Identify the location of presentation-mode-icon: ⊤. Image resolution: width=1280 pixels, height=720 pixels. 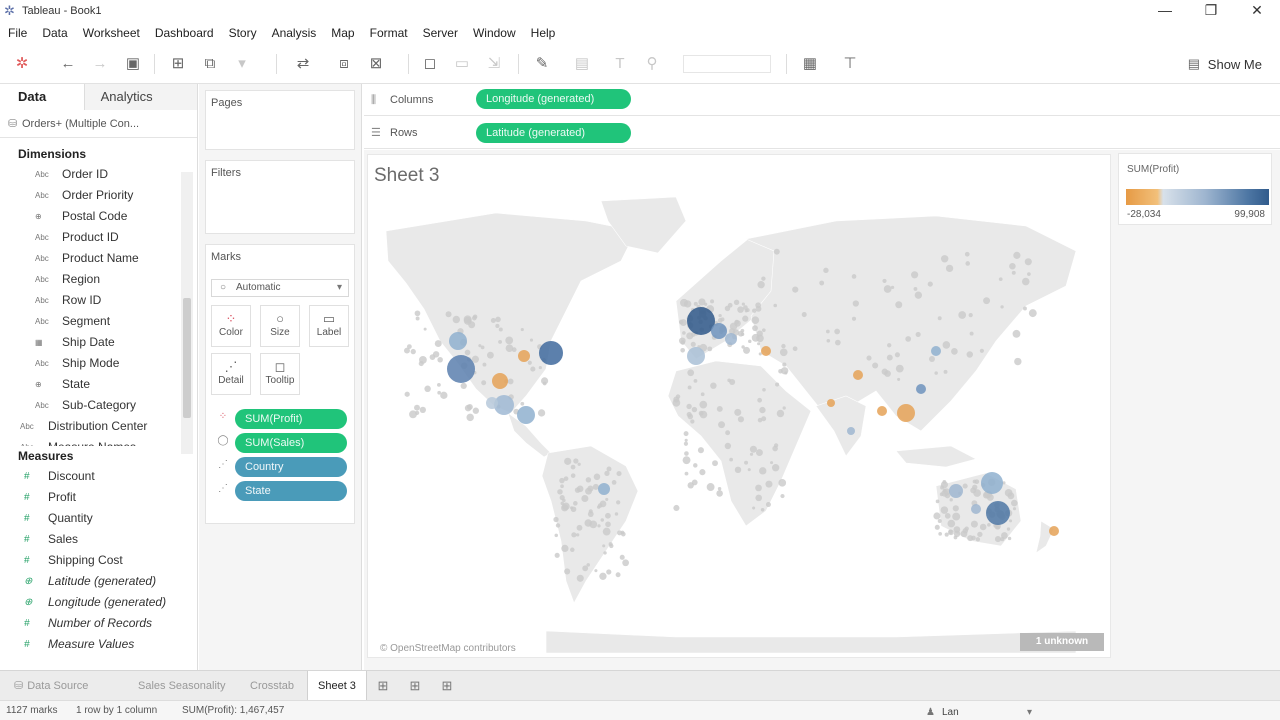
(850, 64).